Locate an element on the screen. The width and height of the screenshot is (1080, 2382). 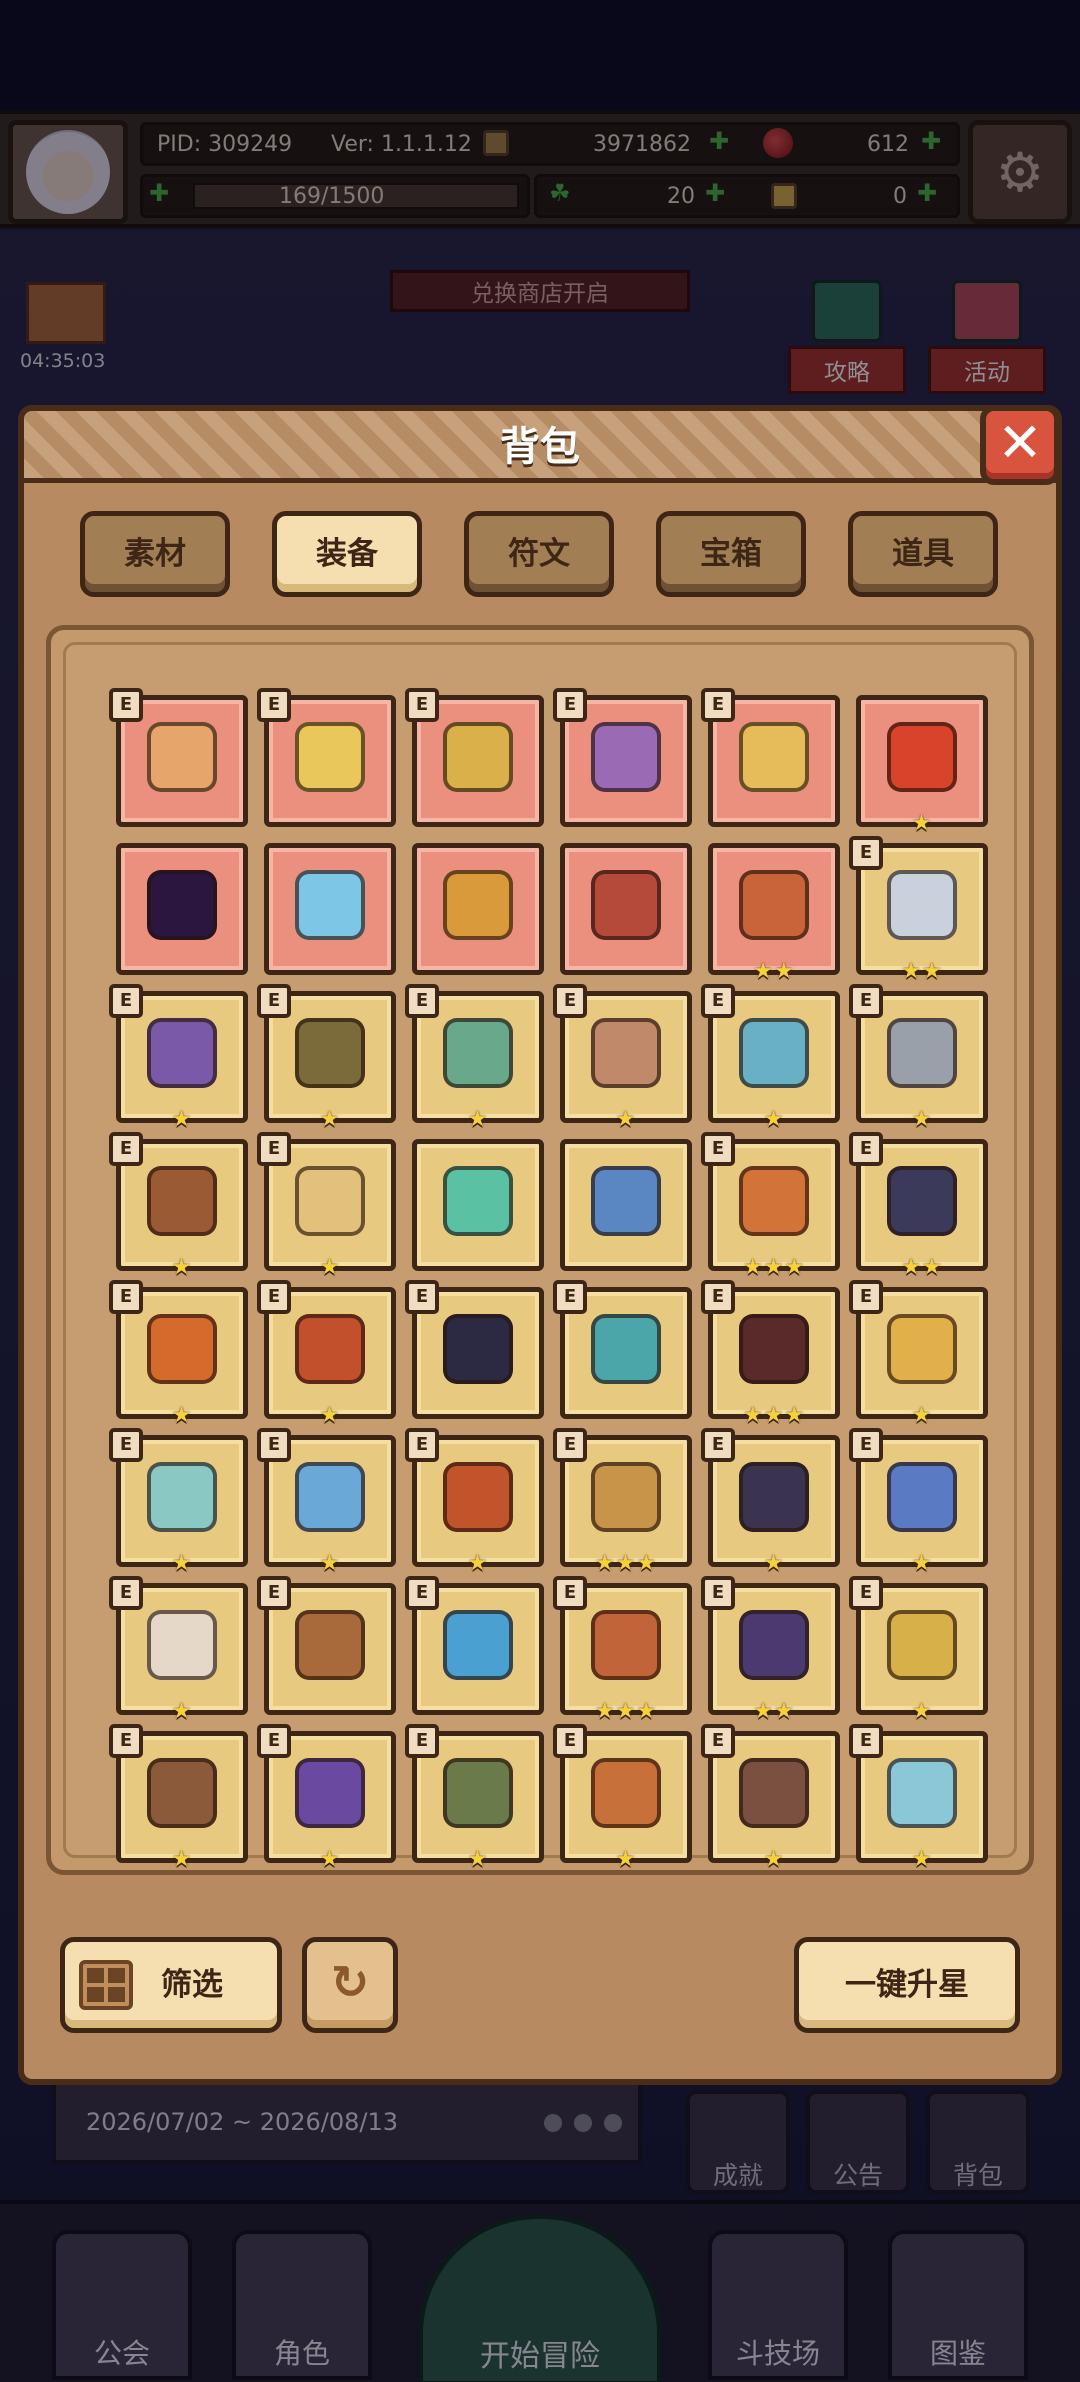
tab-items: 道具 is located at coordinates (923, 554).